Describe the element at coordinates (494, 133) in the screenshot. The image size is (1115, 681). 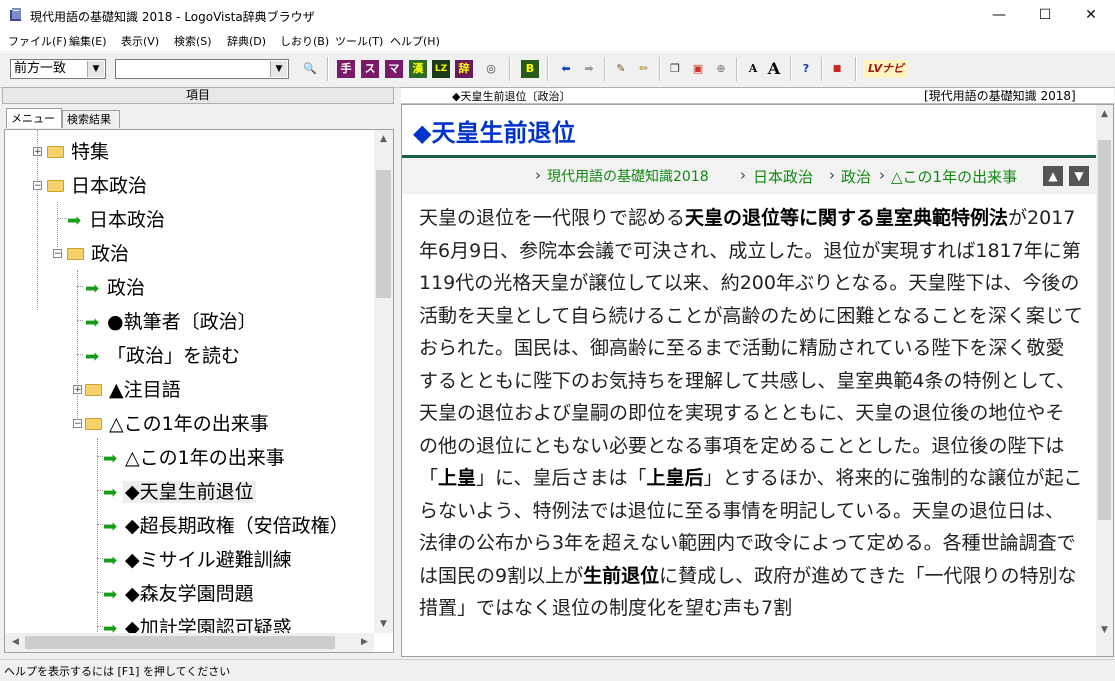
I see `entry-heading: ◆天皇生前退位` at that location.